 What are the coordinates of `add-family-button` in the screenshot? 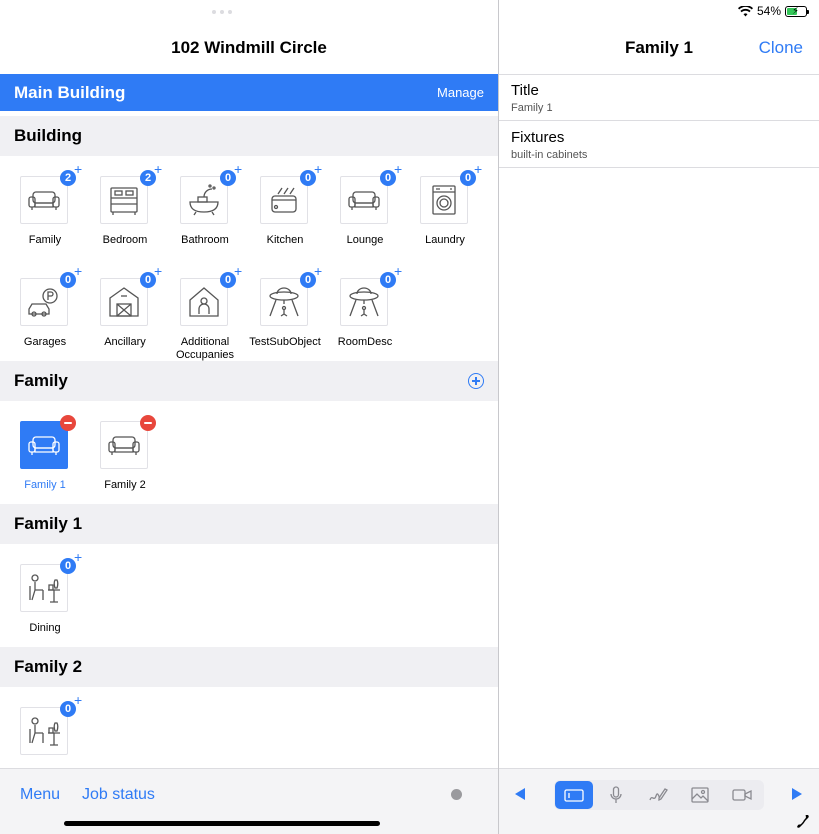 It's located at (476, 381).